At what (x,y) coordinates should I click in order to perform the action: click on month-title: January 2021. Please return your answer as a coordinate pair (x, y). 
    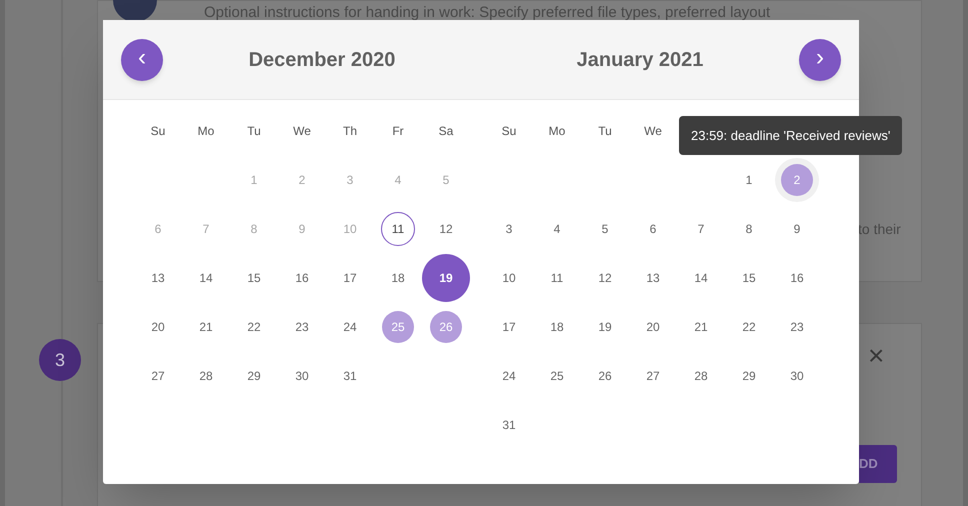
    Looking at the image, I should click on (640, 60).